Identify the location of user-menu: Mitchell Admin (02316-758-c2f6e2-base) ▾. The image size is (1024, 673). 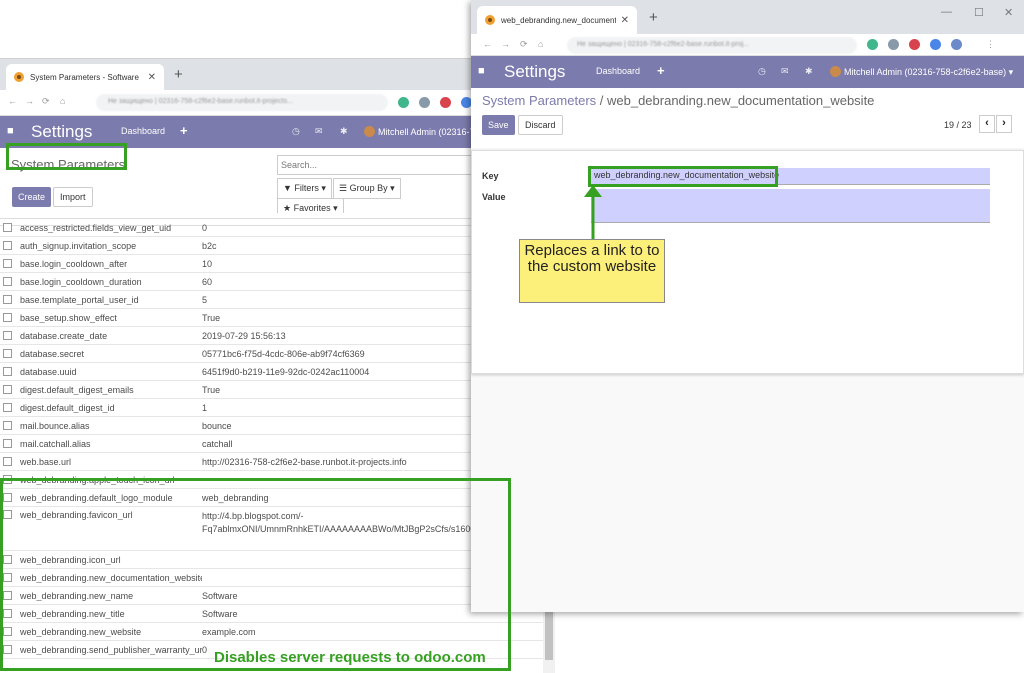
(921, 72).